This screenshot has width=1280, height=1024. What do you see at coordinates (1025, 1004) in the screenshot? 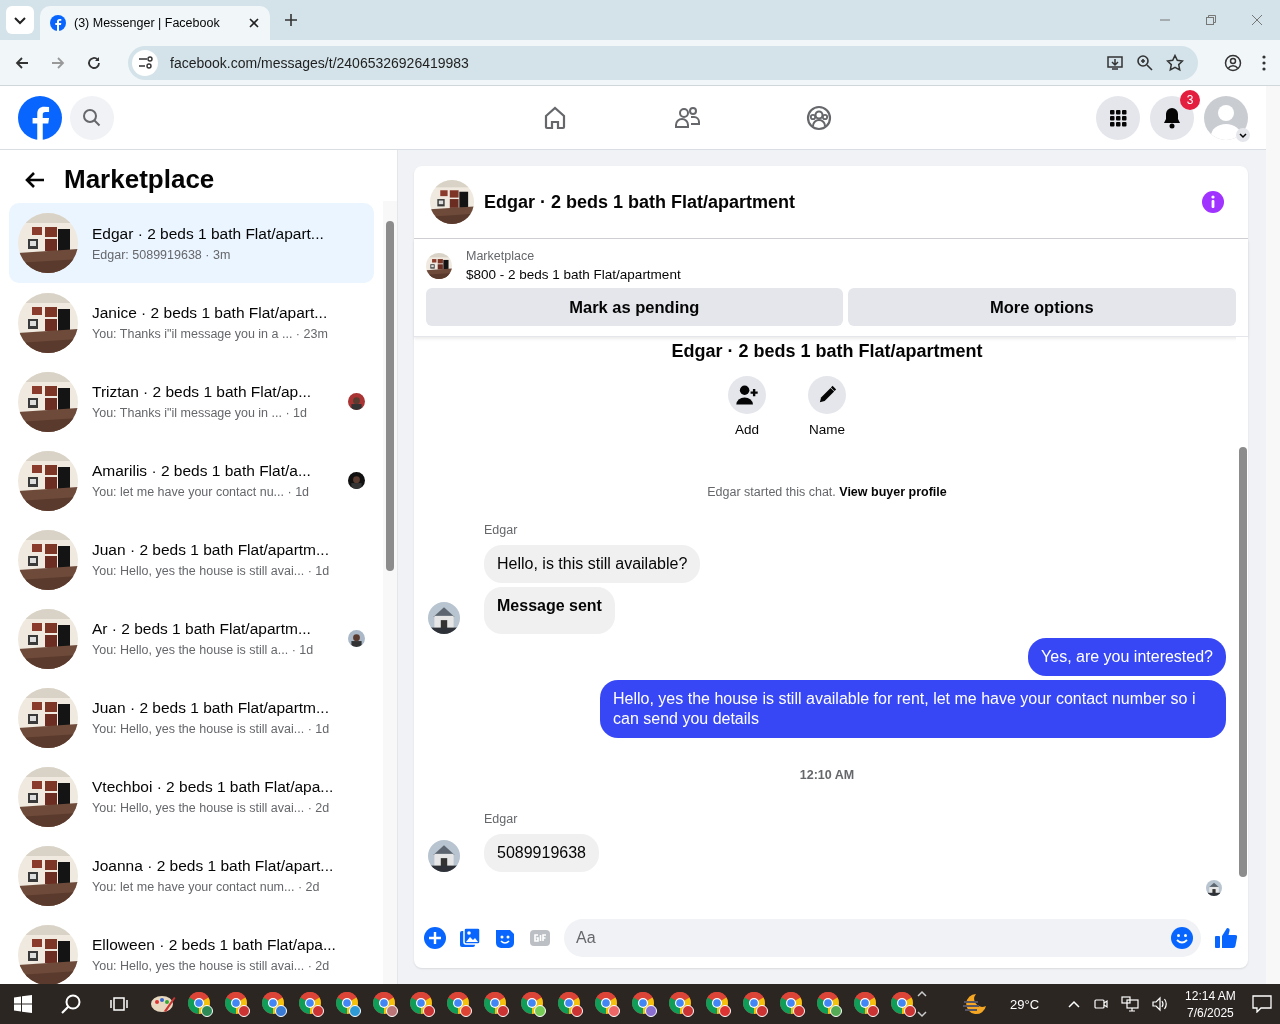
I see `weather-temperature: 29°C` at bounding box center [1025, 1004].